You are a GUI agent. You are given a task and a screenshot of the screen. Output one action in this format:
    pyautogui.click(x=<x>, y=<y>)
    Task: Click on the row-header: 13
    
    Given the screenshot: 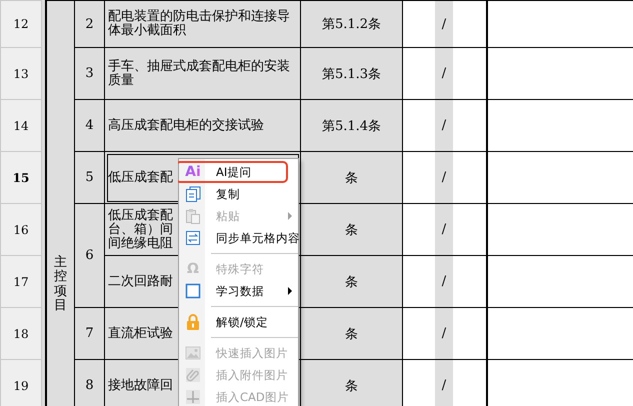 What is the action you would take?
    pyautogui.click(x=21, y=74)
    